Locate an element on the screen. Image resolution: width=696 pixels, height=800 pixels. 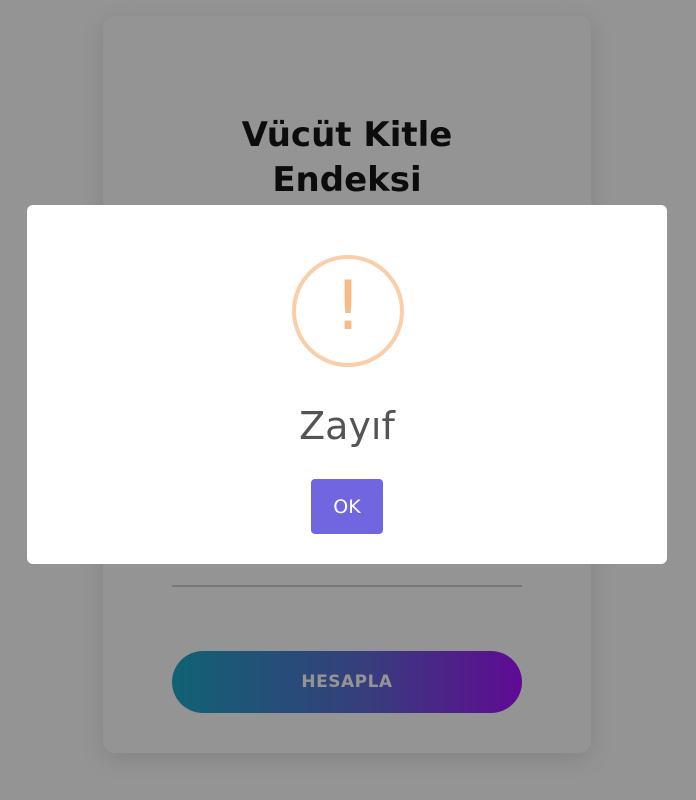
warning-icon: ! is located at coordinates (348, 311).